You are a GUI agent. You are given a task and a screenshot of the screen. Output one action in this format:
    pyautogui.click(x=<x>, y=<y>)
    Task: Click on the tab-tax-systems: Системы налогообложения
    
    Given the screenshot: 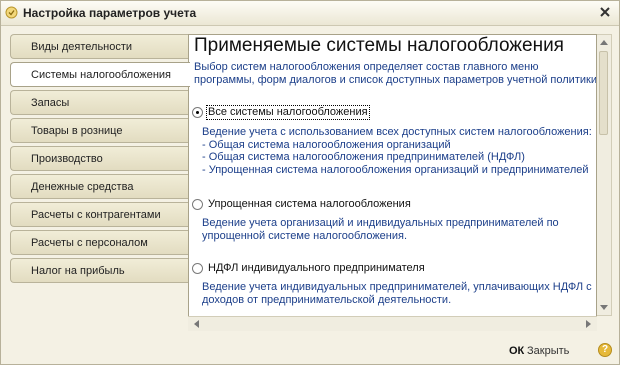 What is the action you would take?
    pyautogui.click(x=100, y=74)
    